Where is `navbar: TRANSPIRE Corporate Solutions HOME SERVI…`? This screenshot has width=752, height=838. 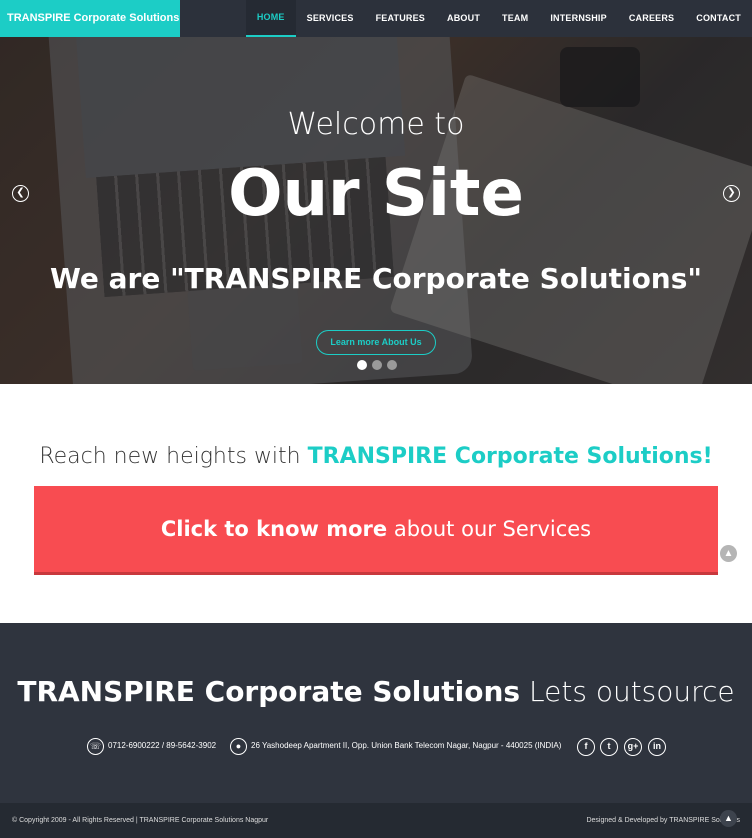 navbar: TRANSPIRE Corporate Solutions HOME SERVI… is located at coordinates (376, 18).